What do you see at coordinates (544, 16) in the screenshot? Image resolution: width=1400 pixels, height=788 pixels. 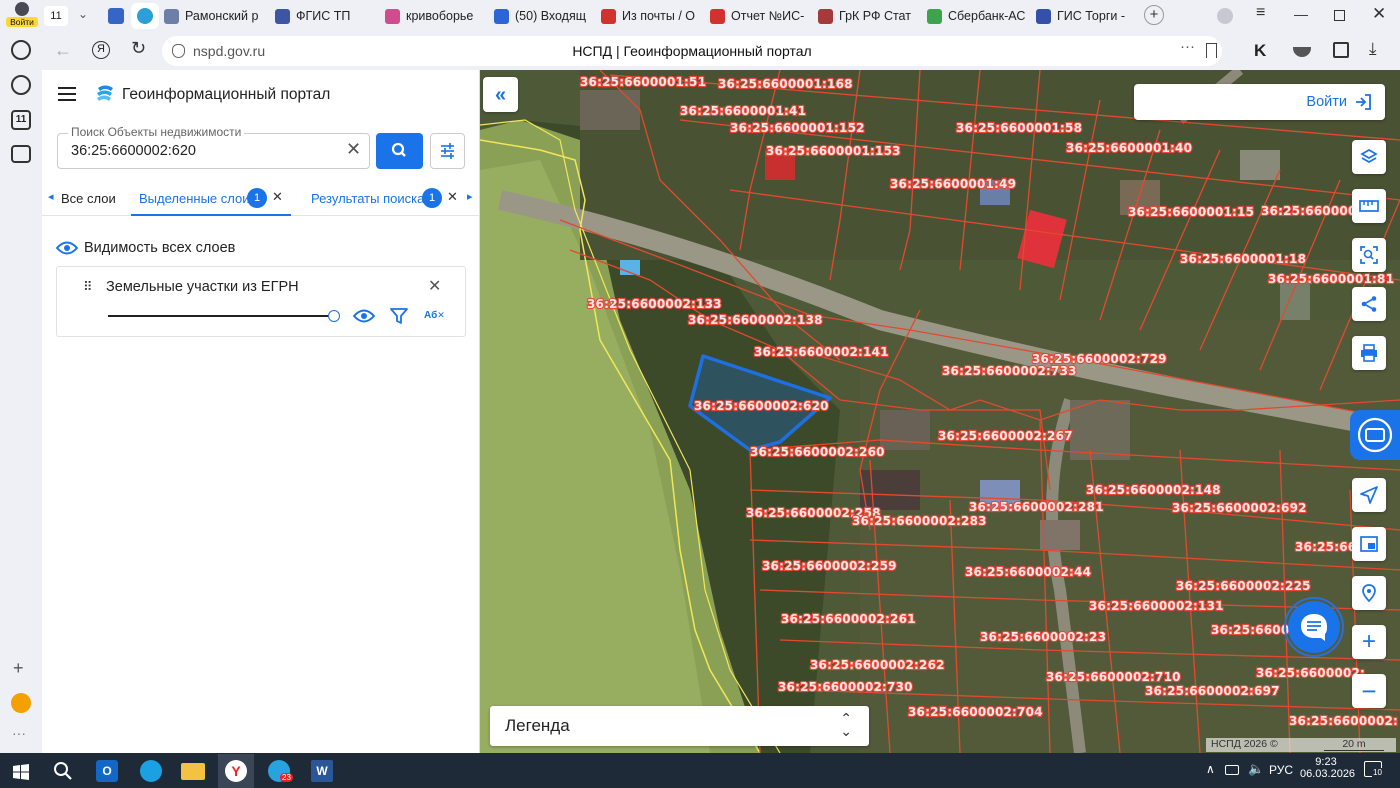 I see `browser-tab: (50) Входящ` at bounding box center [544, 16].